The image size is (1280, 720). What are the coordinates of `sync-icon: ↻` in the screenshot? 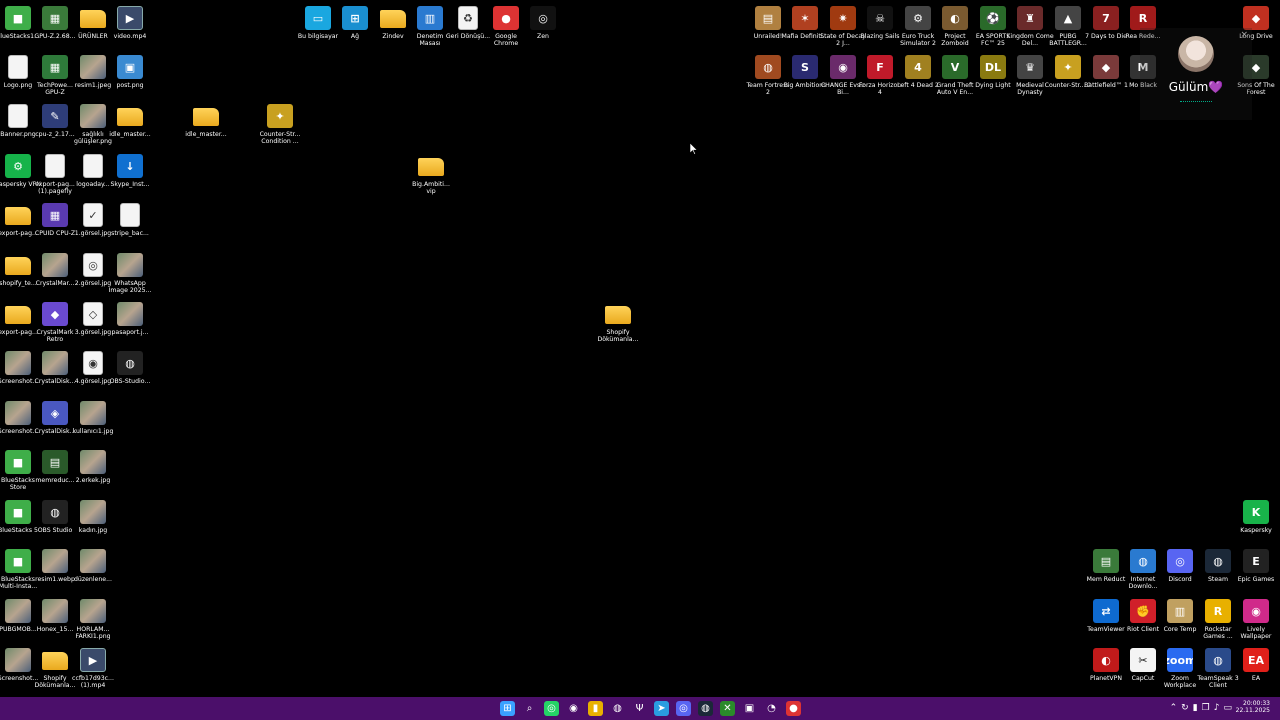 It's located at (1185, 708).